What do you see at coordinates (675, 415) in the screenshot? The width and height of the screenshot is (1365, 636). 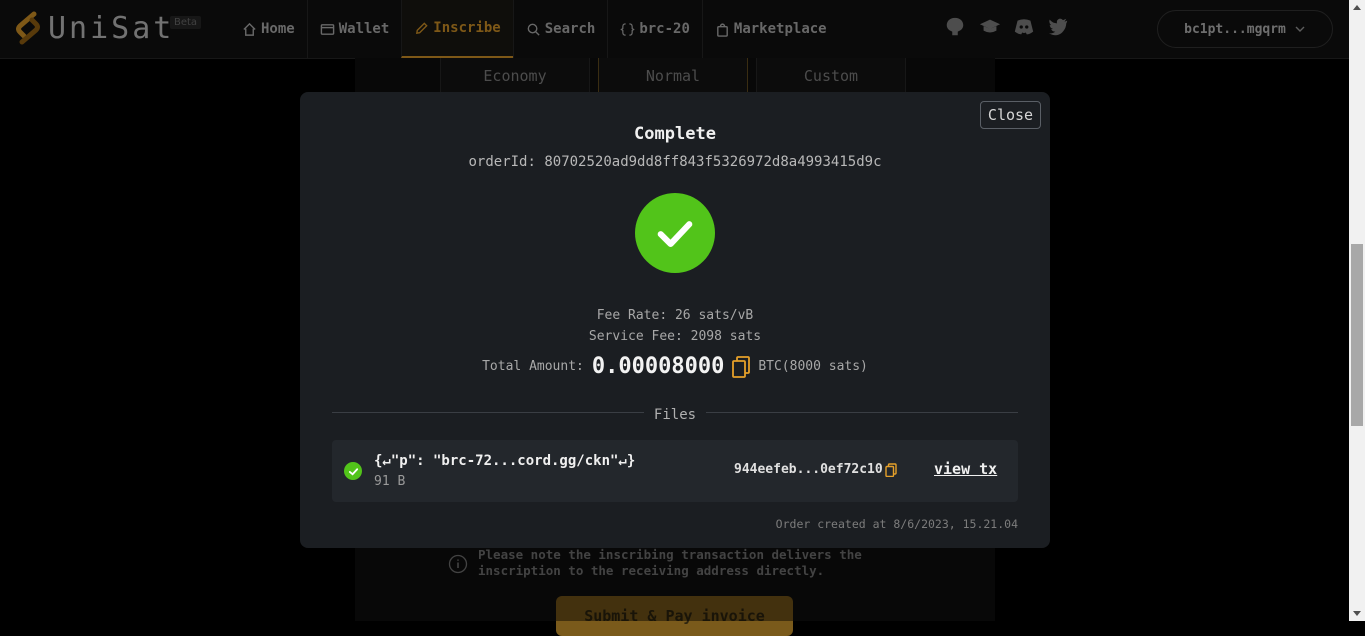 I see `files-label: Files` at bounding box center [675, 415].